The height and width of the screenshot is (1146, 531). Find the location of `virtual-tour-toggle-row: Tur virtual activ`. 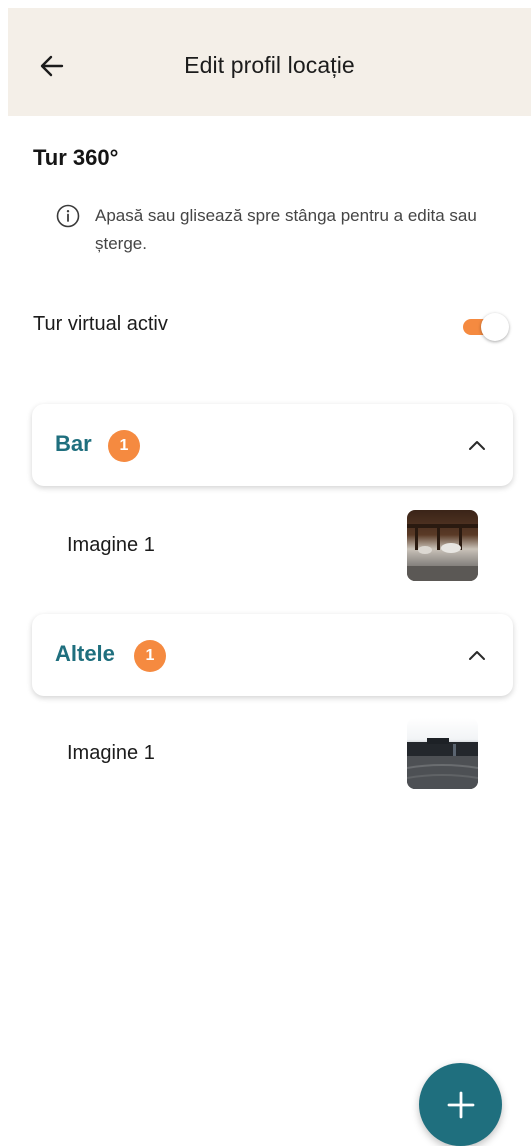

virtual-tour-toggle-row: Tur virtual activ is located at coordinates (272, 327).